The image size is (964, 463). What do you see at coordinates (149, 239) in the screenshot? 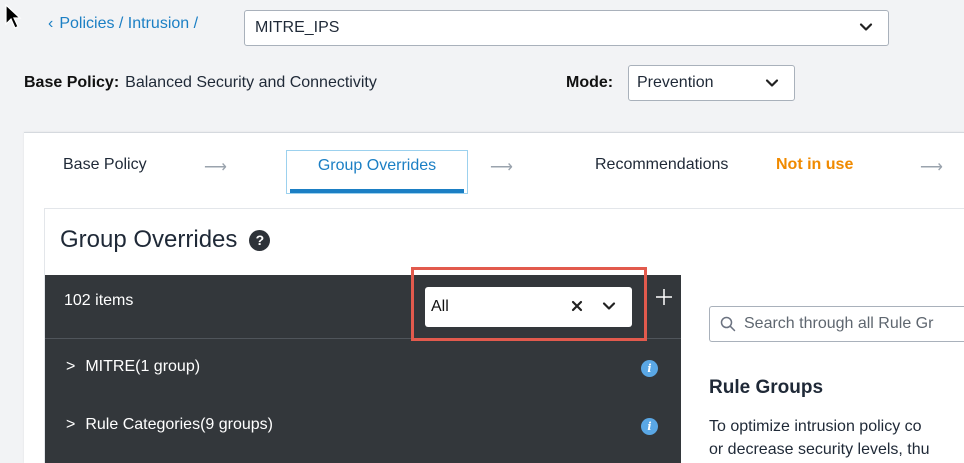
I see `panel-title-text: Group Overrides` at bounding box center [149, 239].